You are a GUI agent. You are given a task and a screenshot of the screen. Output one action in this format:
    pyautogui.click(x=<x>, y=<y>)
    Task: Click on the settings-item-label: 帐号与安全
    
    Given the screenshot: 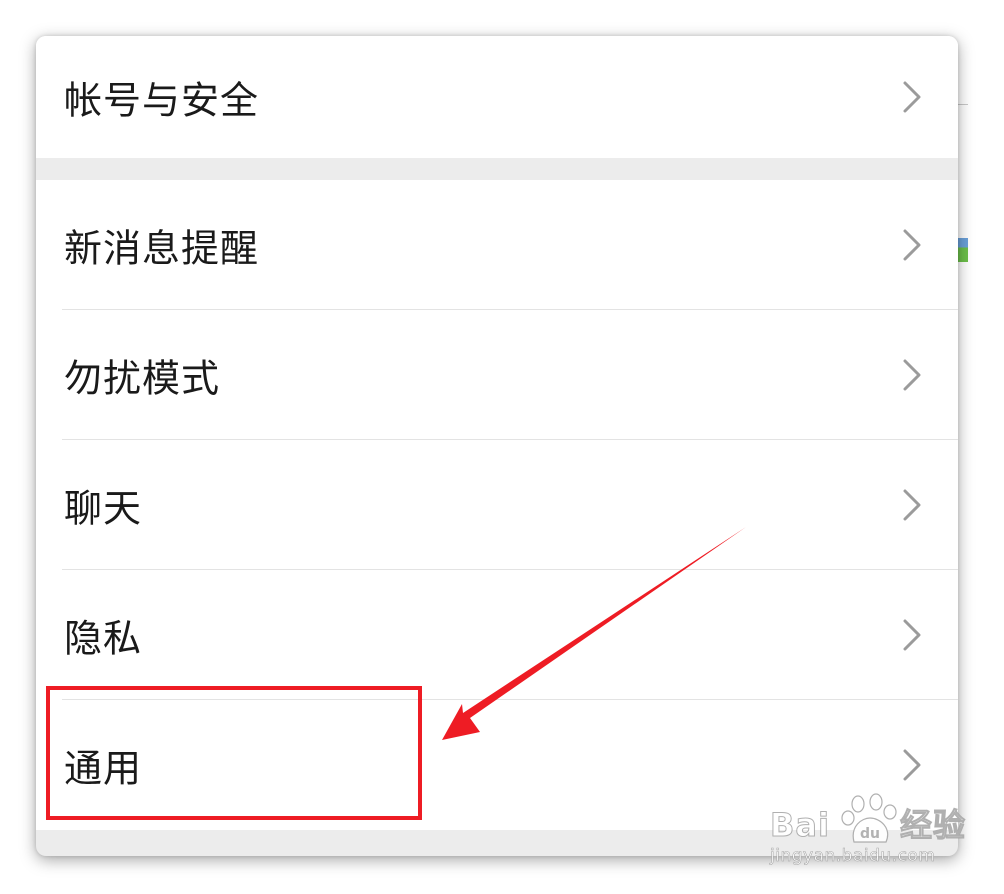 What is the action you would take?
    pyautogui.click(x=162, y=100)
    